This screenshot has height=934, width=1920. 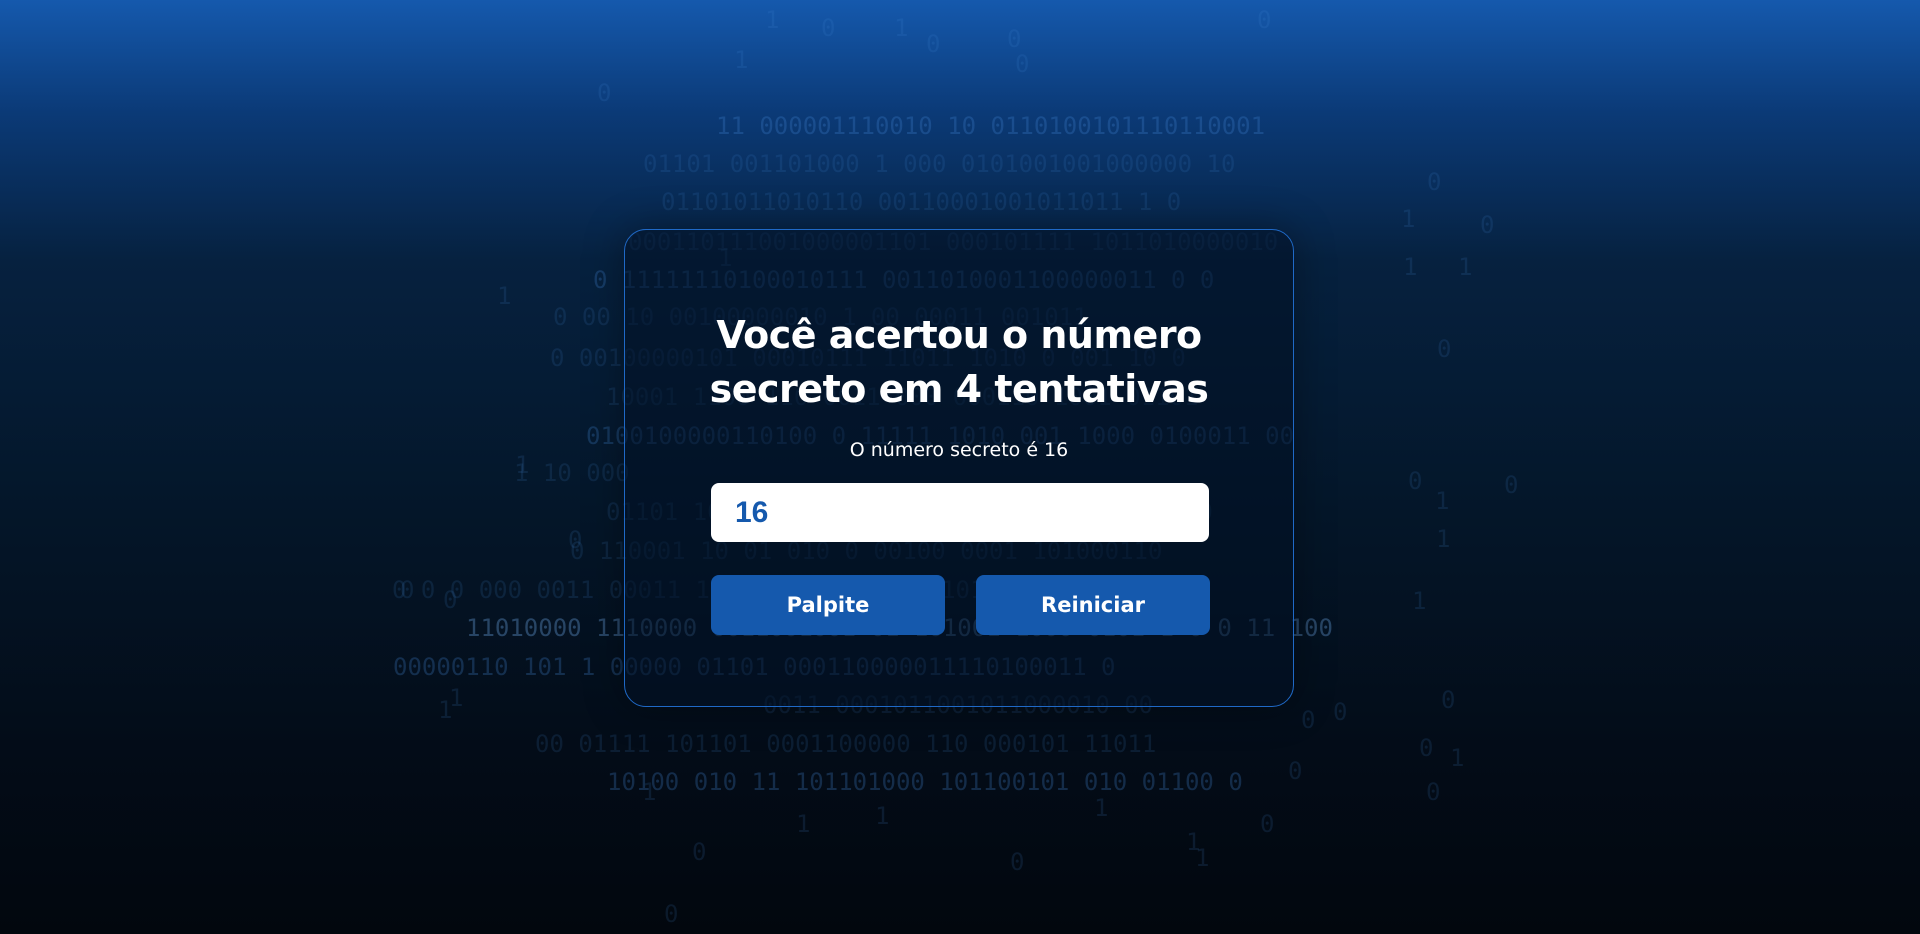 I want to click on result-subtitle: O número secreto é 16, so click(x=959, y=450).